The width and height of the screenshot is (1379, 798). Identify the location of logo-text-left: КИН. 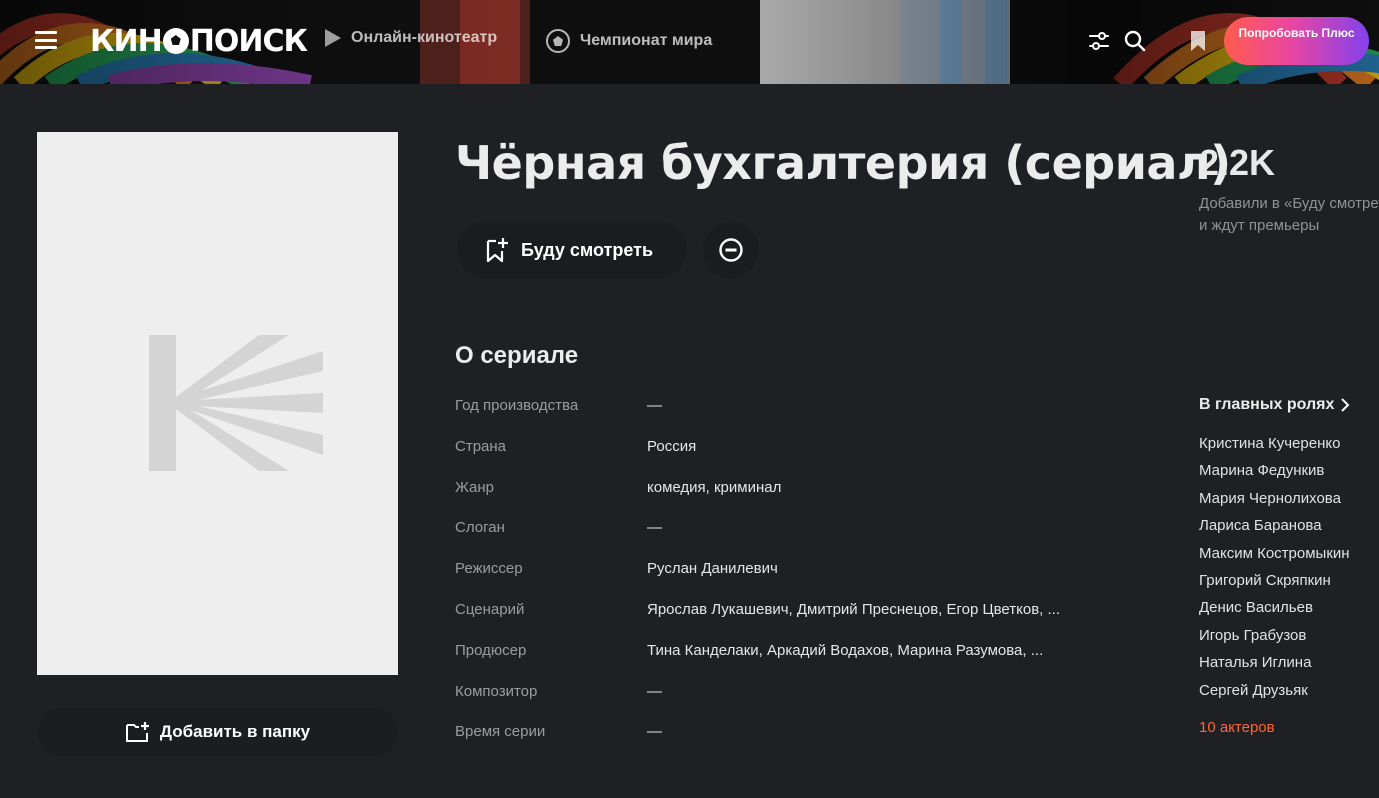
(126, 41).